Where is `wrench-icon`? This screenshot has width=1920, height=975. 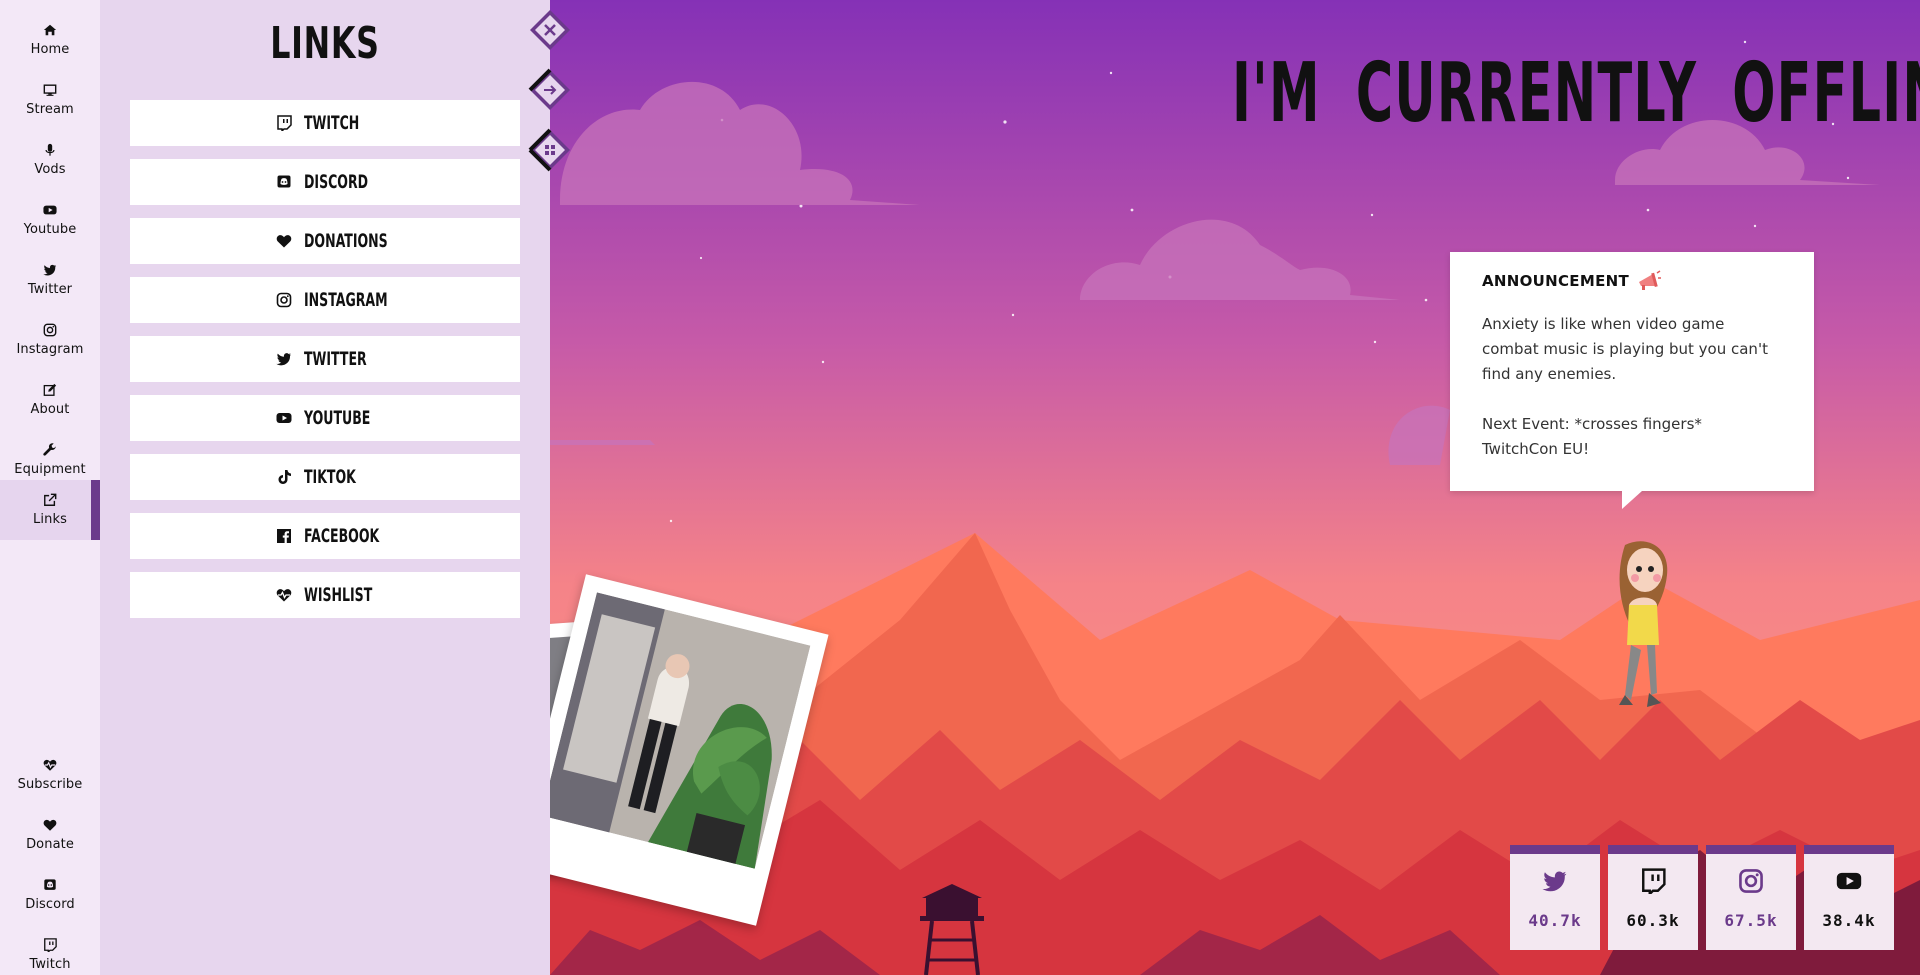 wrench-icon is located at coordinates (50, 450).